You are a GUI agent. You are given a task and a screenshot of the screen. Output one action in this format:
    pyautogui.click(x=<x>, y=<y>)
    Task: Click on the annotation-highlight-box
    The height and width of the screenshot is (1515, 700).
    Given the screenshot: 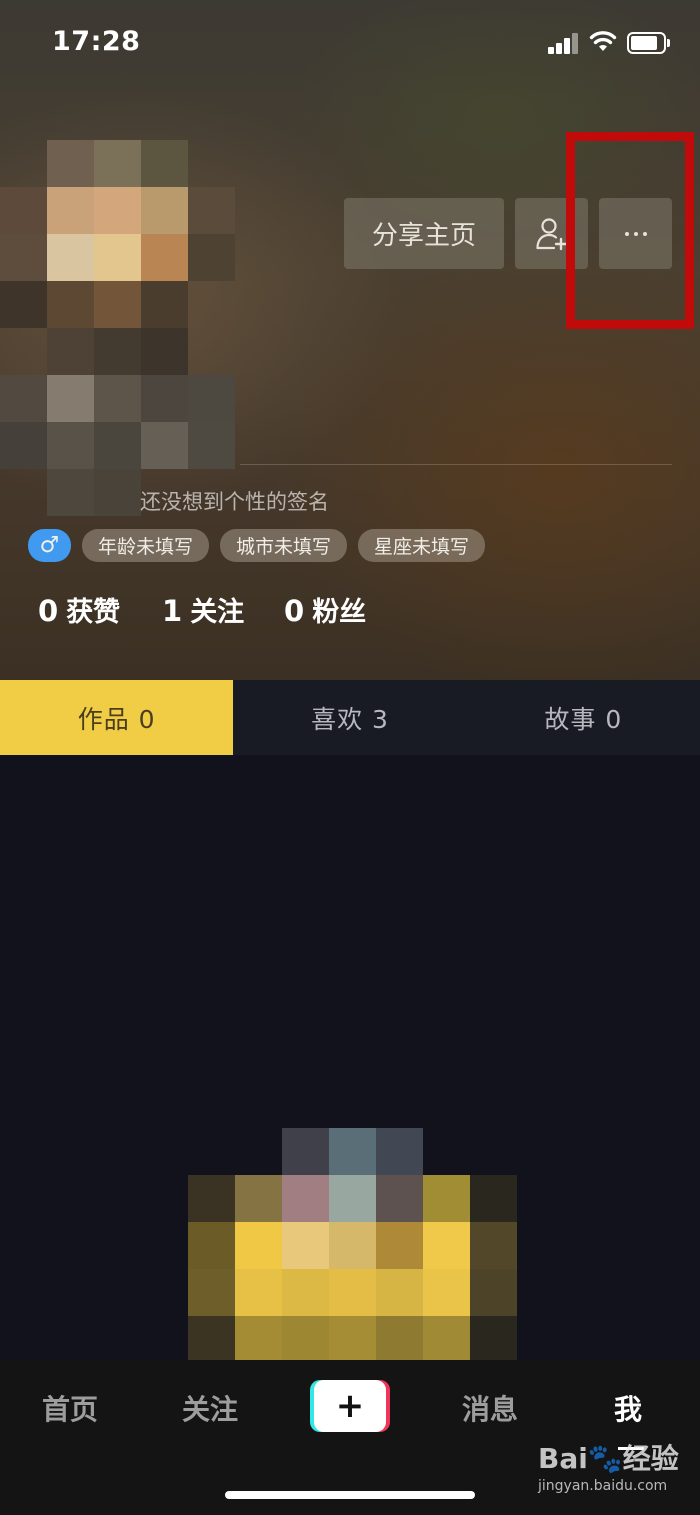 What is the action you would take?
    pyautogui.click(x=630, y=230)
    